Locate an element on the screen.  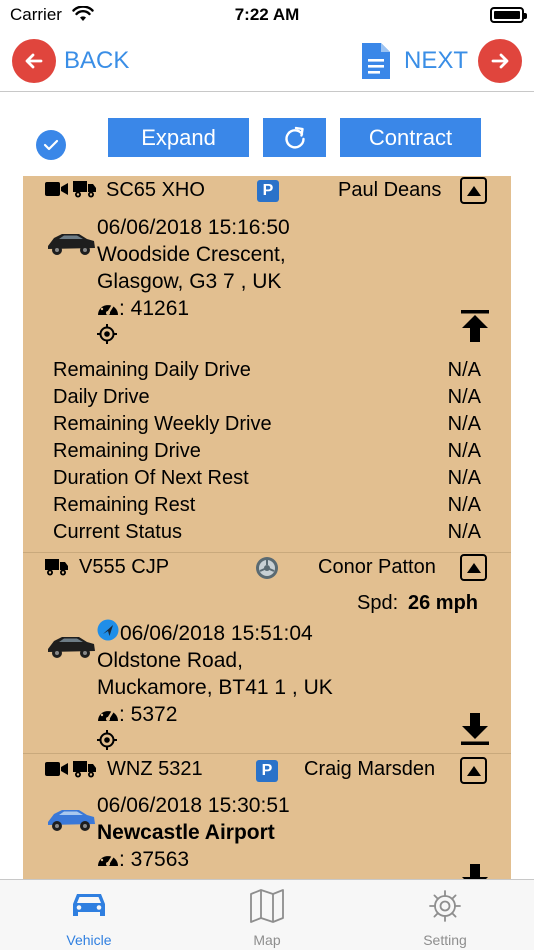
stat-label: Duration Of Next Rest is located at coordinates (151, 478).